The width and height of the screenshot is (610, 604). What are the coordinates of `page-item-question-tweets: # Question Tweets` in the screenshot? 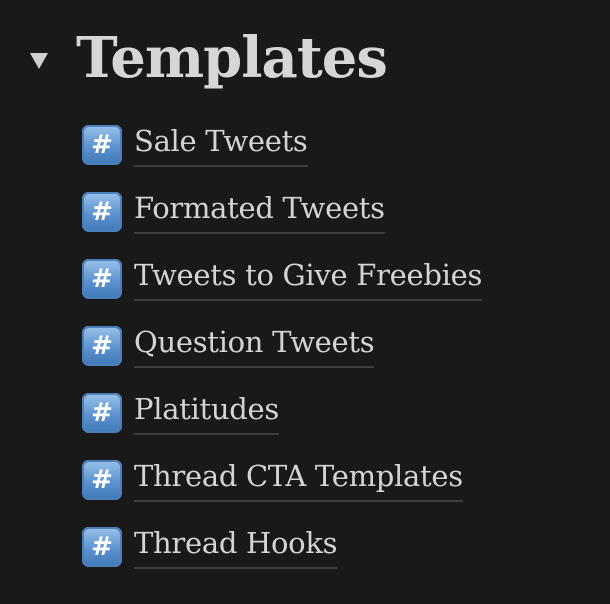 It's located at (282, 353).